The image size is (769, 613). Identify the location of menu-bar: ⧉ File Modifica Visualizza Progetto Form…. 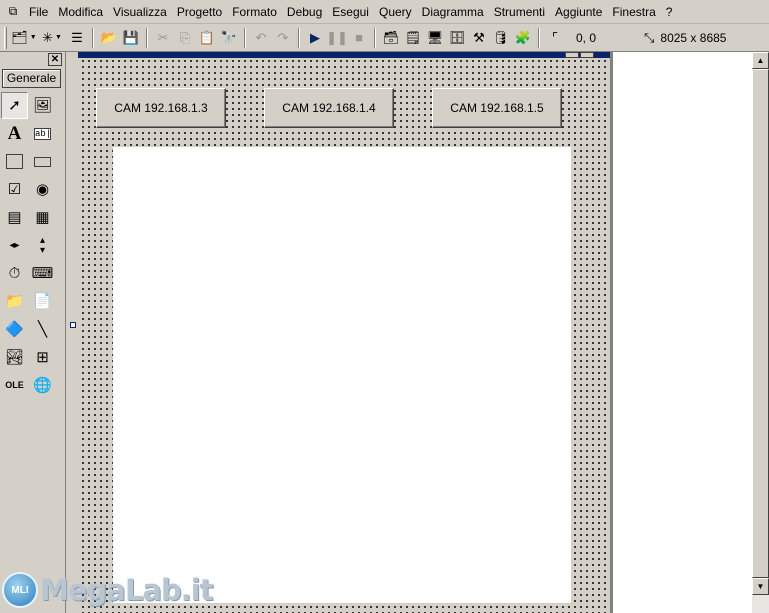
(384, 12).